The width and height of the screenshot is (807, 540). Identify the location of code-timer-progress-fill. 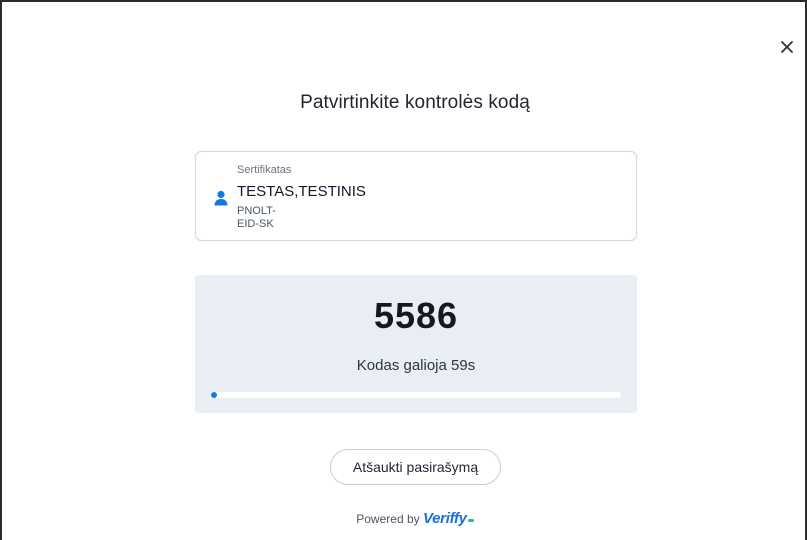
(214, 395).